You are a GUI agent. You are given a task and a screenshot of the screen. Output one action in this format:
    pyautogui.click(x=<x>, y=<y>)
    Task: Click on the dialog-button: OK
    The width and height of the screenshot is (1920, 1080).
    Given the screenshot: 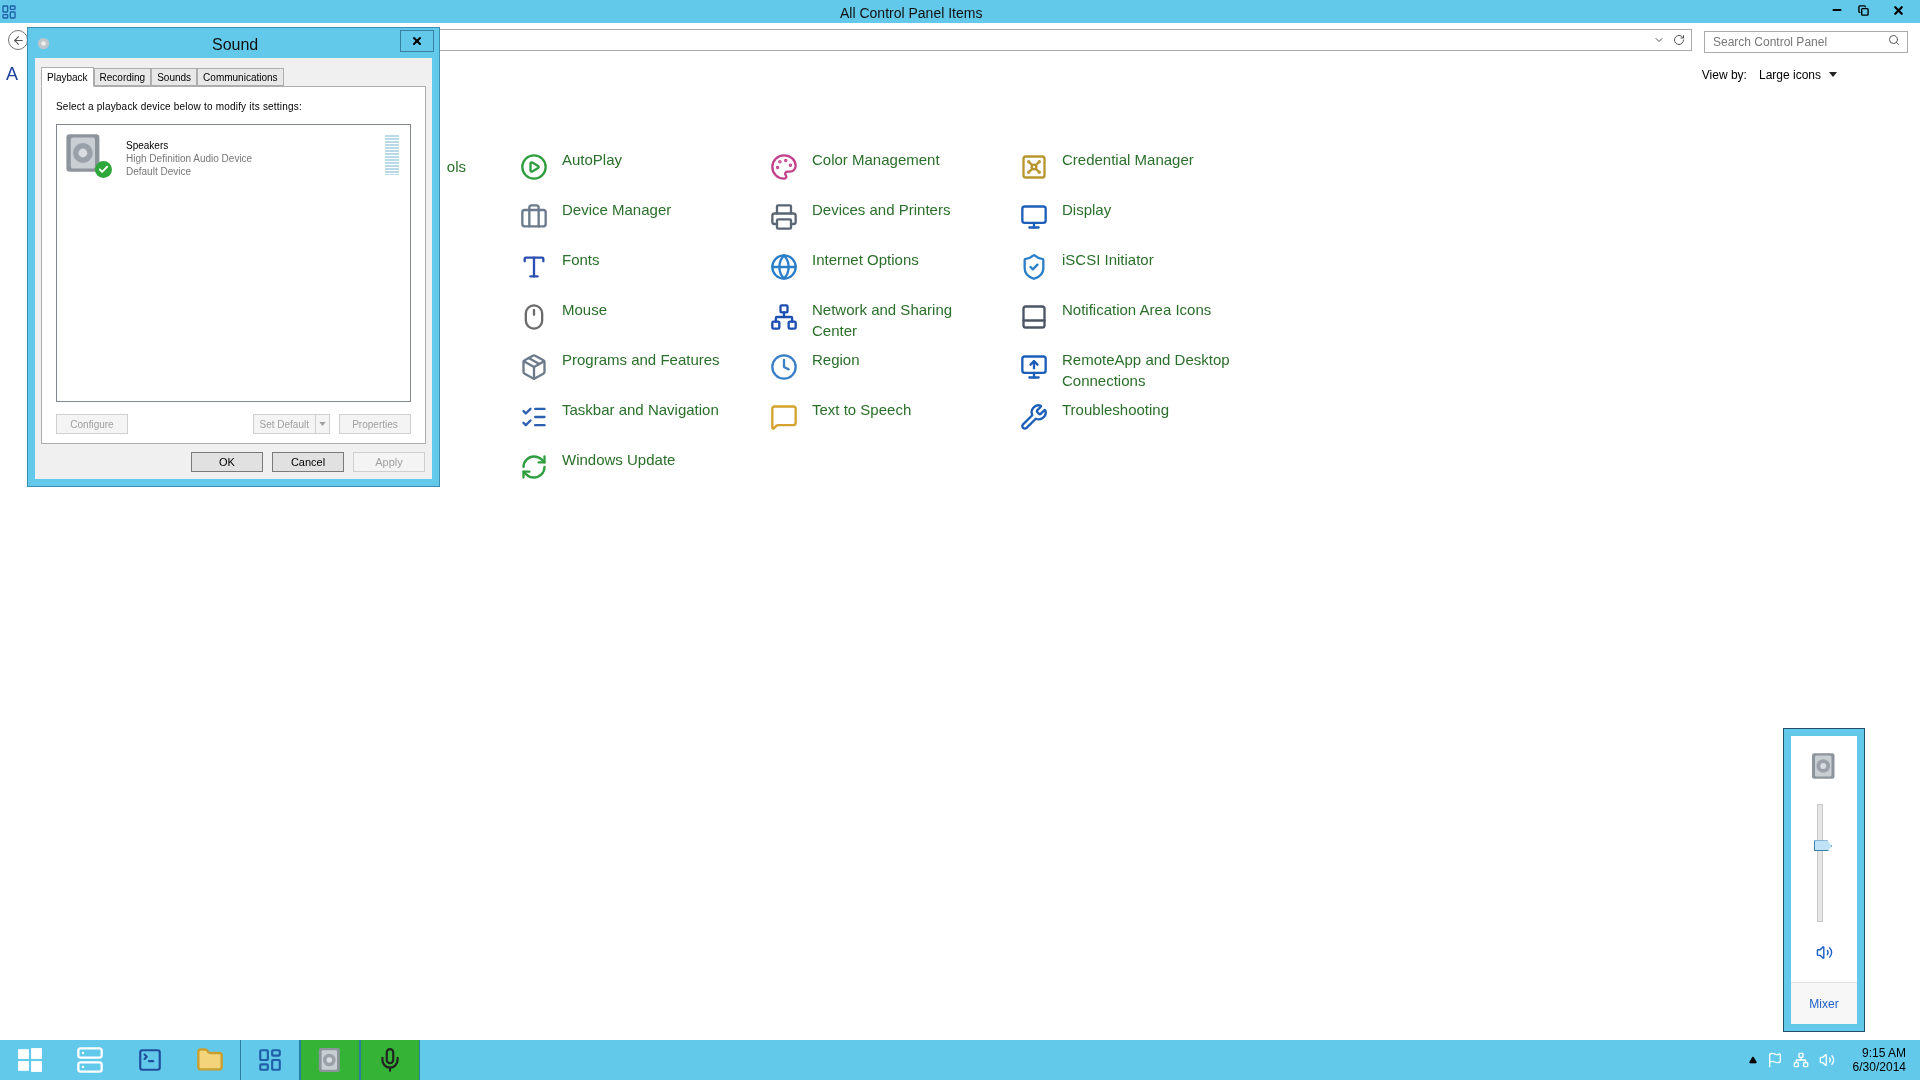 What is the action you would take?
    pyautogui.click(x=227, y=462)
    